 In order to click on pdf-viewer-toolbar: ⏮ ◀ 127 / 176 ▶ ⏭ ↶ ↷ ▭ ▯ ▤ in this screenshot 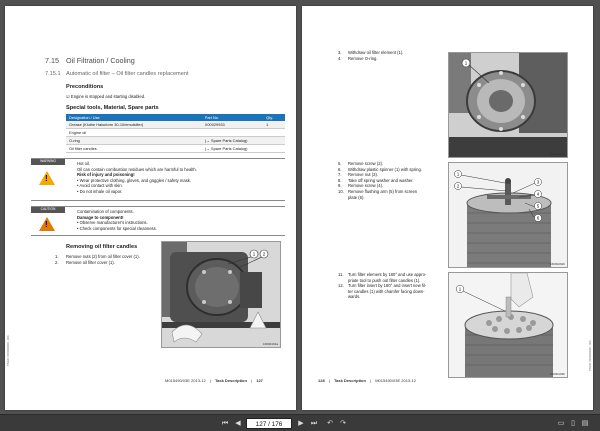, I will do `click(300, 422)`.